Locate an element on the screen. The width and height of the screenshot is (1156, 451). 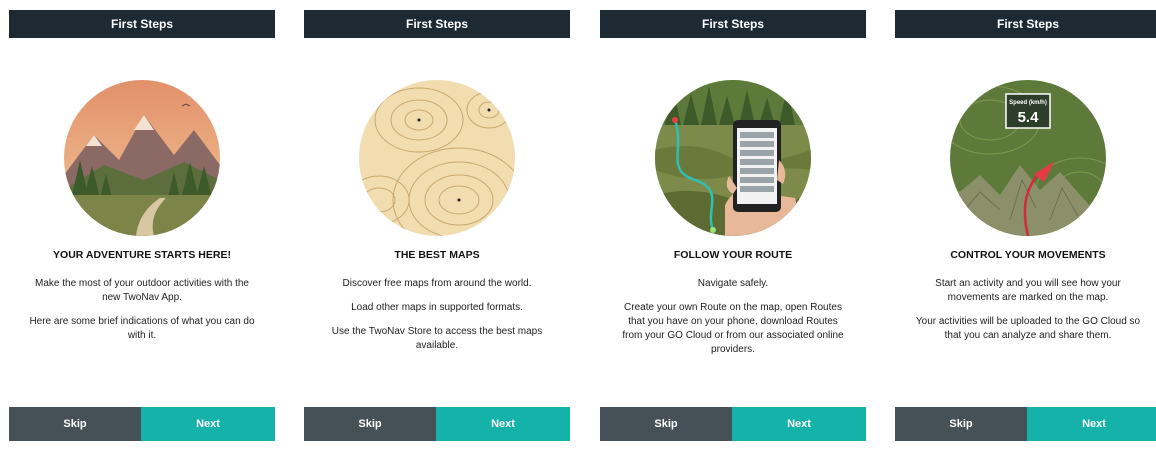
screen-heading: YOUR ADVENTURE STARTS HERE! is located at coordinates (142, 255).